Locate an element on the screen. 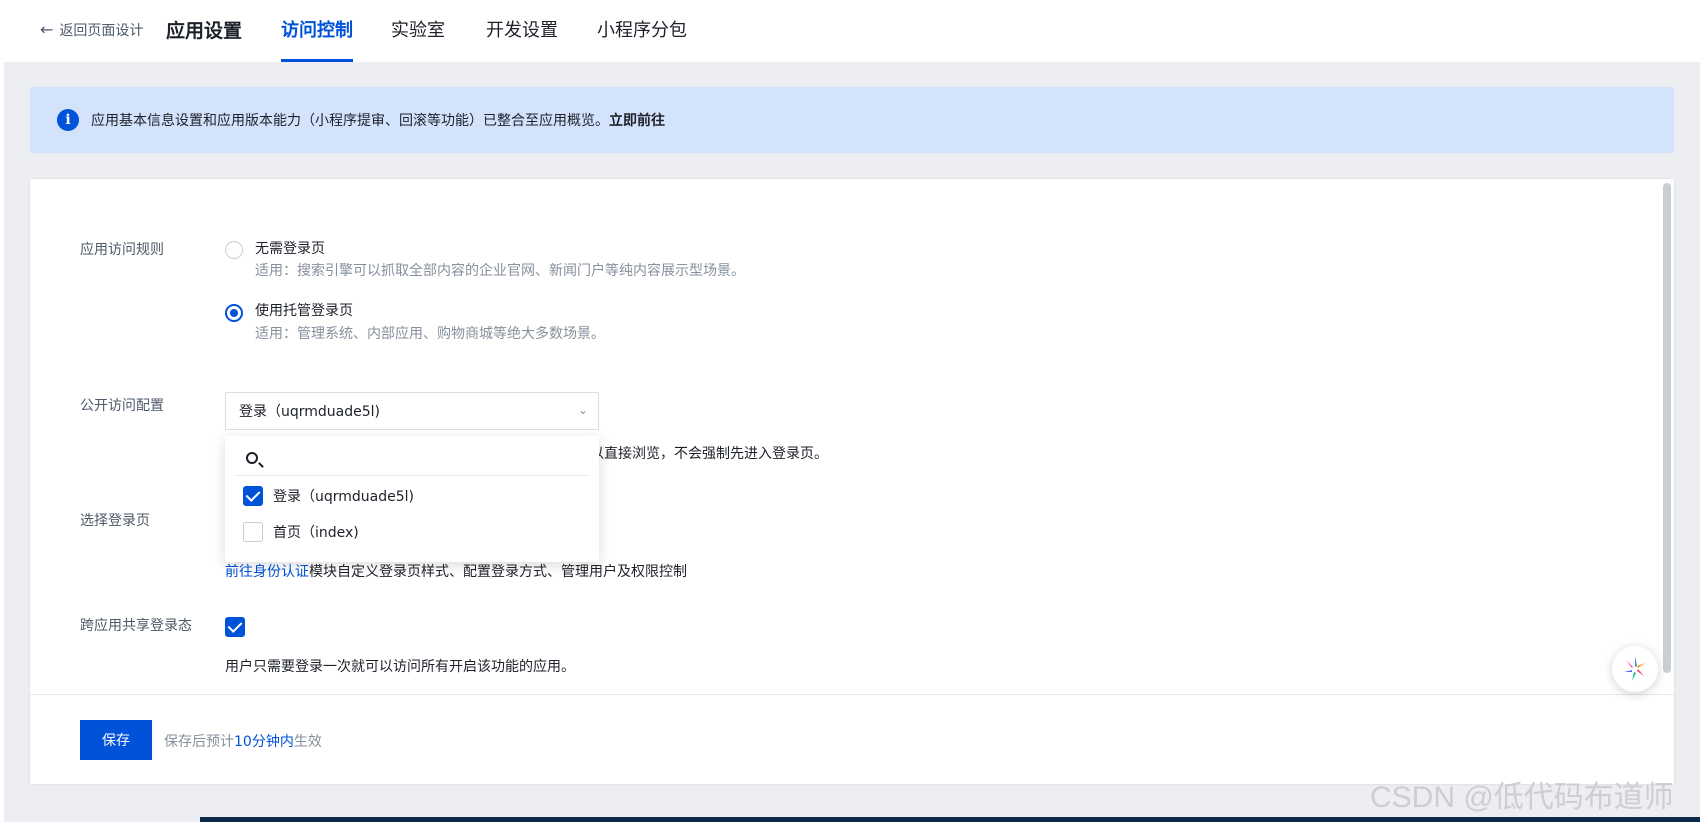 This screenshot has width=1700, height=822. tab-access-control: 访问控制 is located at coordinates (317, 39).